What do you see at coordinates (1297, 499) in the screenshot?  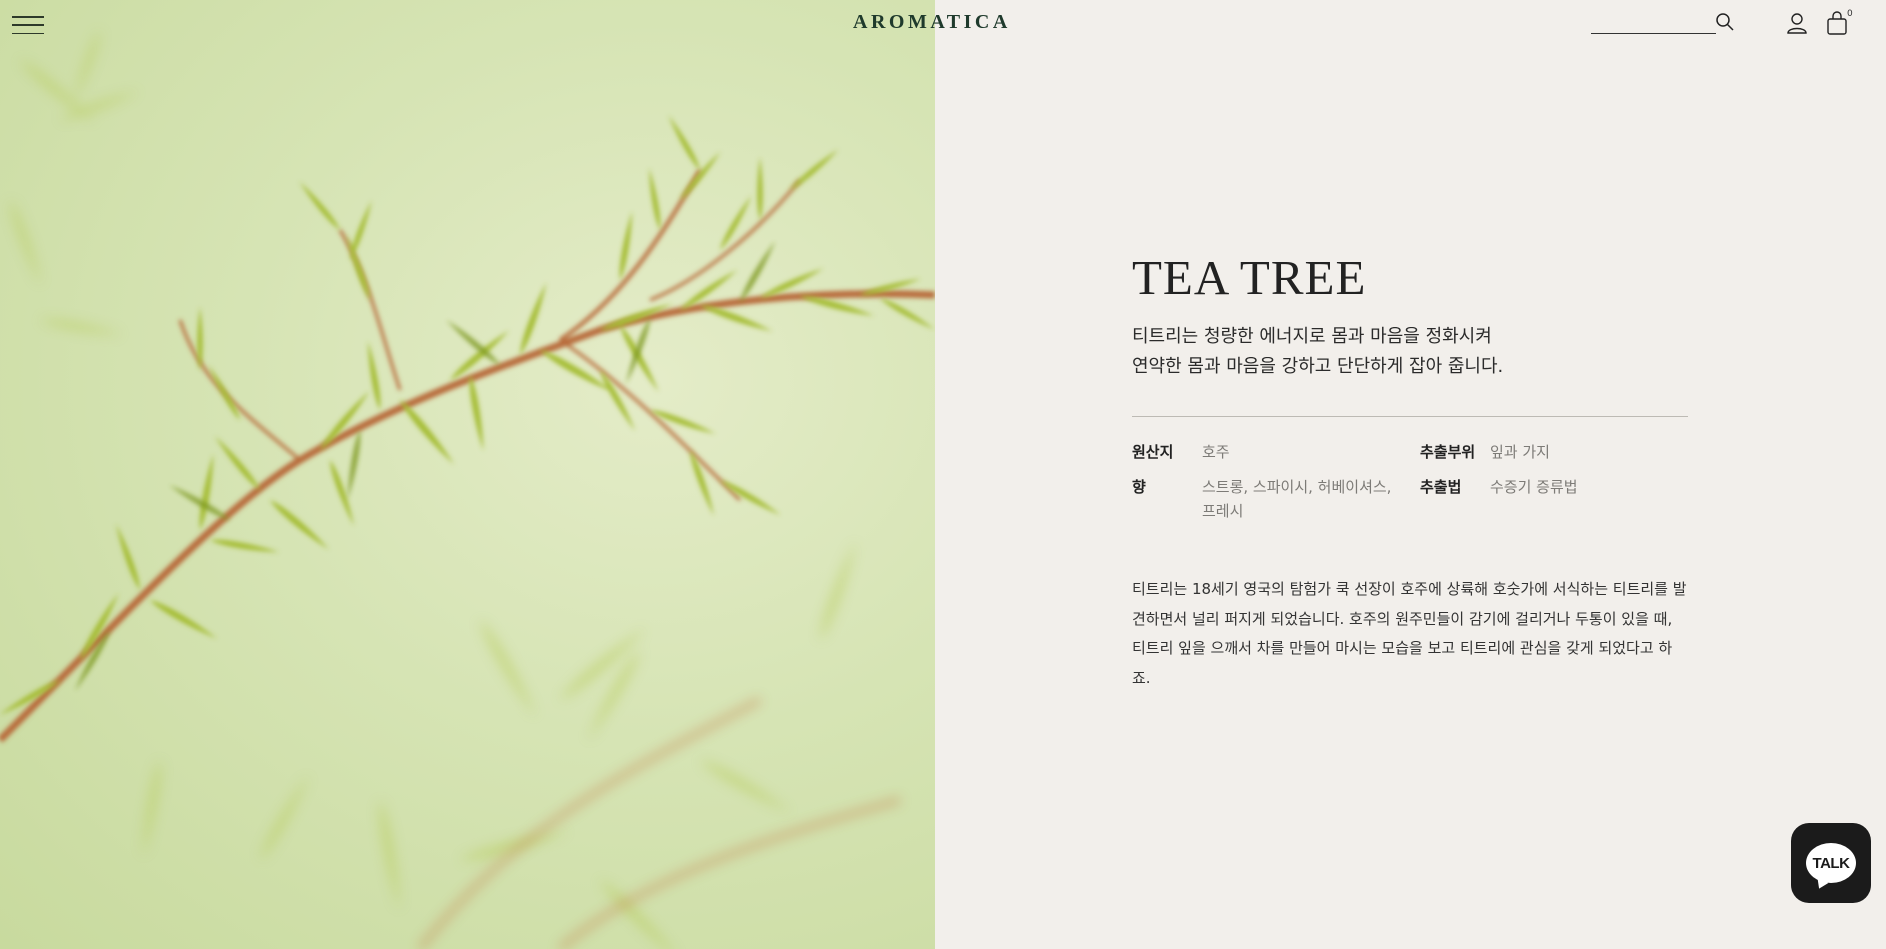 I see `spec-value: 스트롱, 스파이시, 허베이셔스, 프레시` at bounding box center [1297, 499].